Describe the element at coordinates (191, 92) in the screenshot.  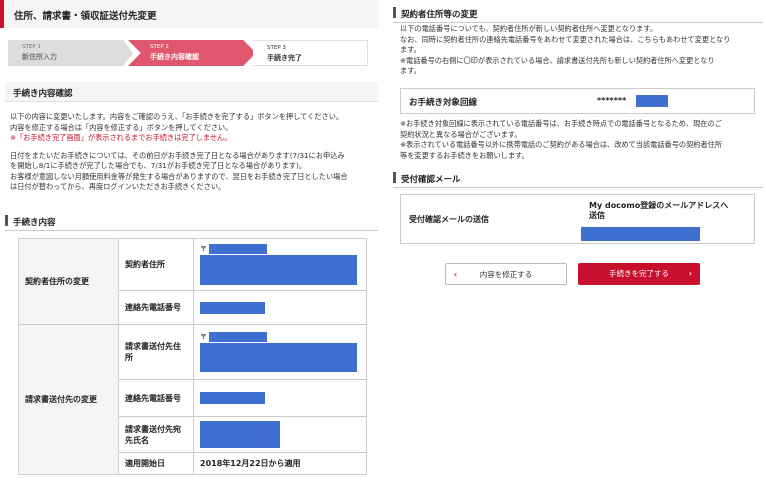
I see `confirm-section-header: 手続き内容確認` at that location.